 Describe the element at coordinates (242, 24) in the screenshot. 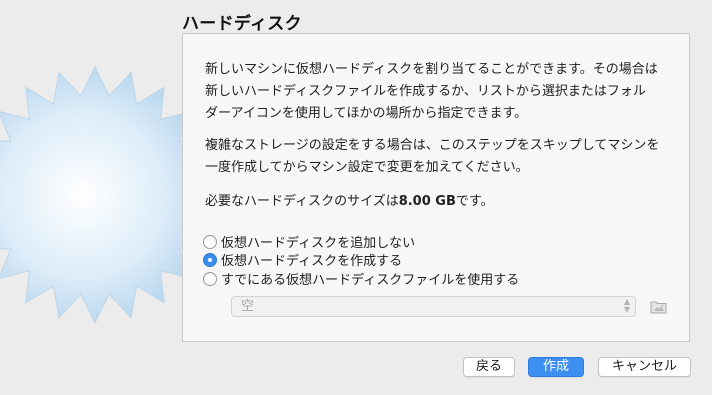

I see `page-title: ハードディスク` at that location.